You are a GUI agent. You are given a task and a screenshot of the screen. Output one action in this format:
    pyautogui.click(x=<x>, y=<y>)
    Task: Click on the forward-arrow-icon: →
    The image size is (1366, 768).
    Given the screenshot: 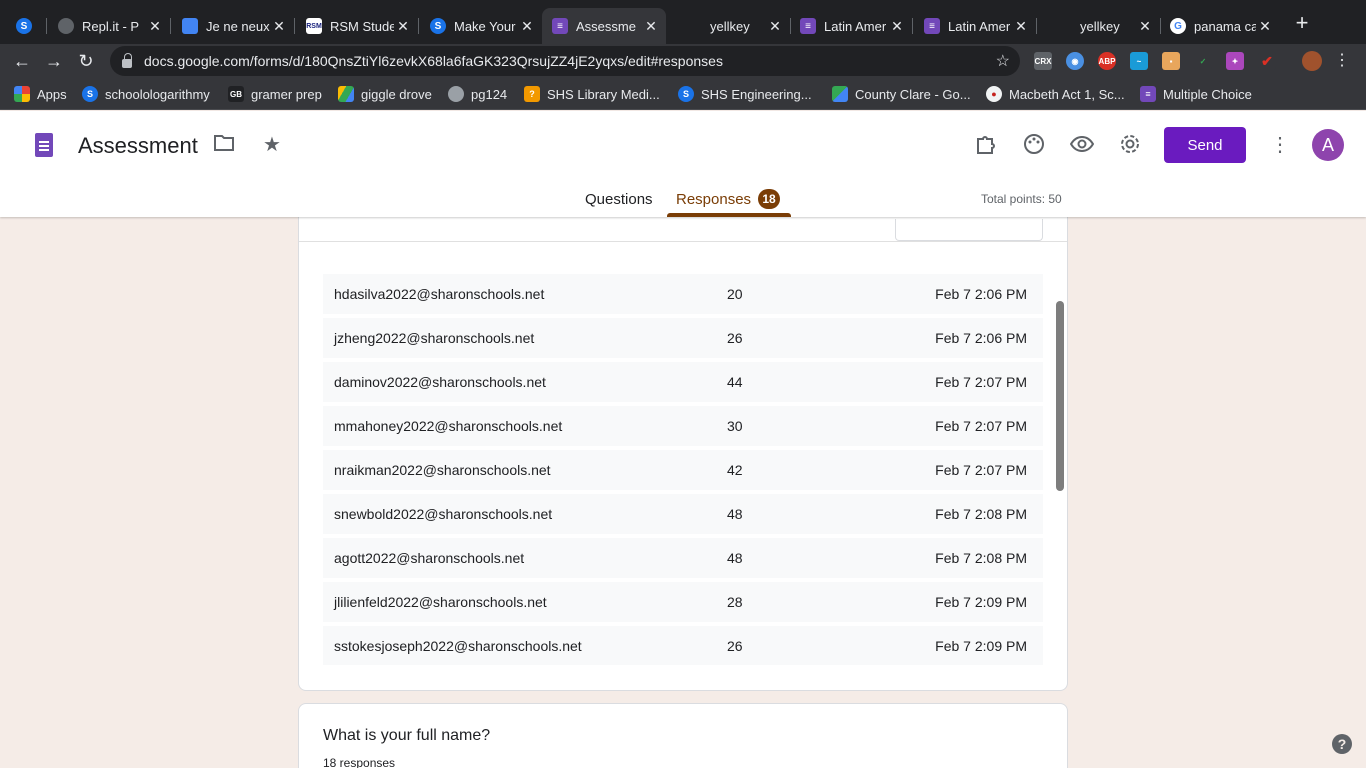 What is the action you would take?
    pyautogui.click(x=54, y=61)
    